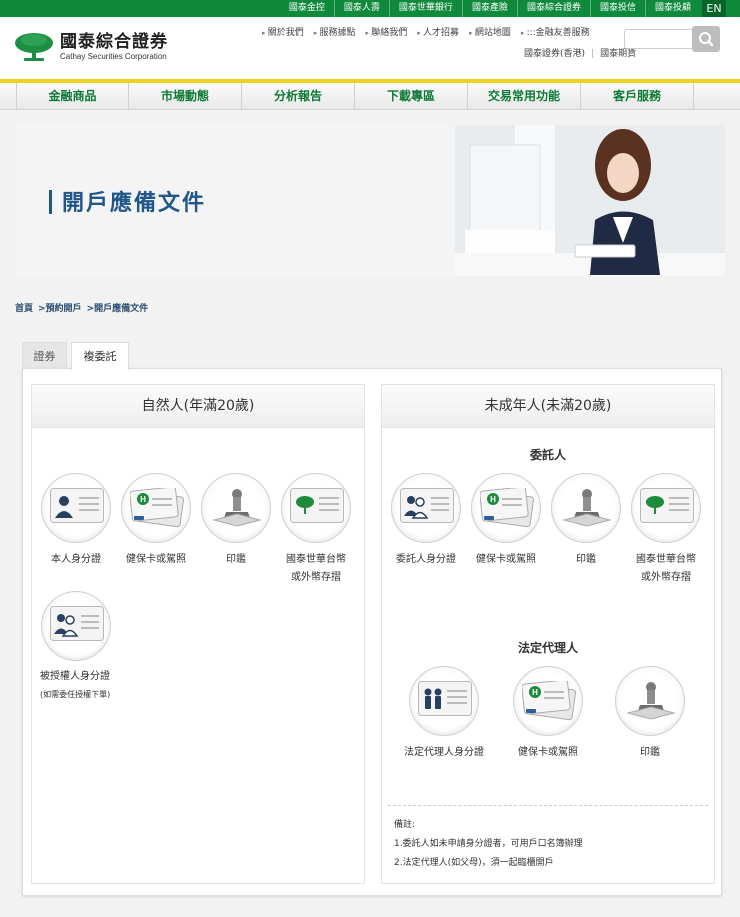  Describe the element at coordinates (77, 505) in the screenshot. I see `id-card-icon` at that location.